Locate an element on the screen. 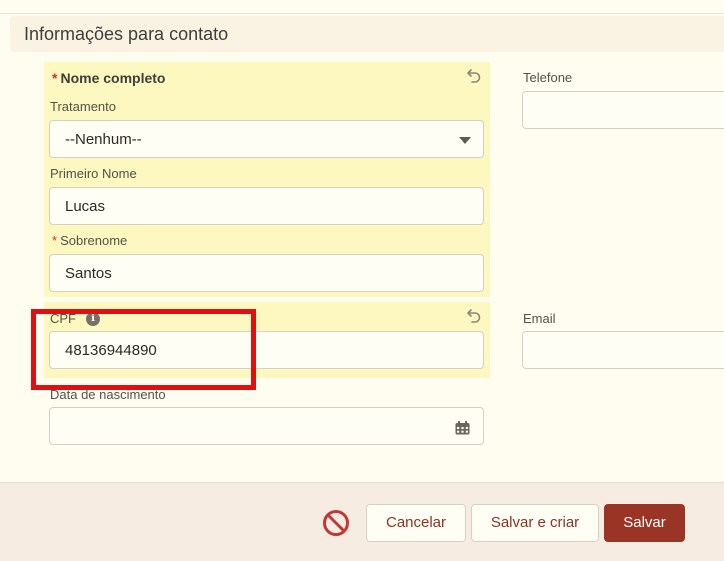  first-name-value: Lucas is located at coordinates (85, 206).